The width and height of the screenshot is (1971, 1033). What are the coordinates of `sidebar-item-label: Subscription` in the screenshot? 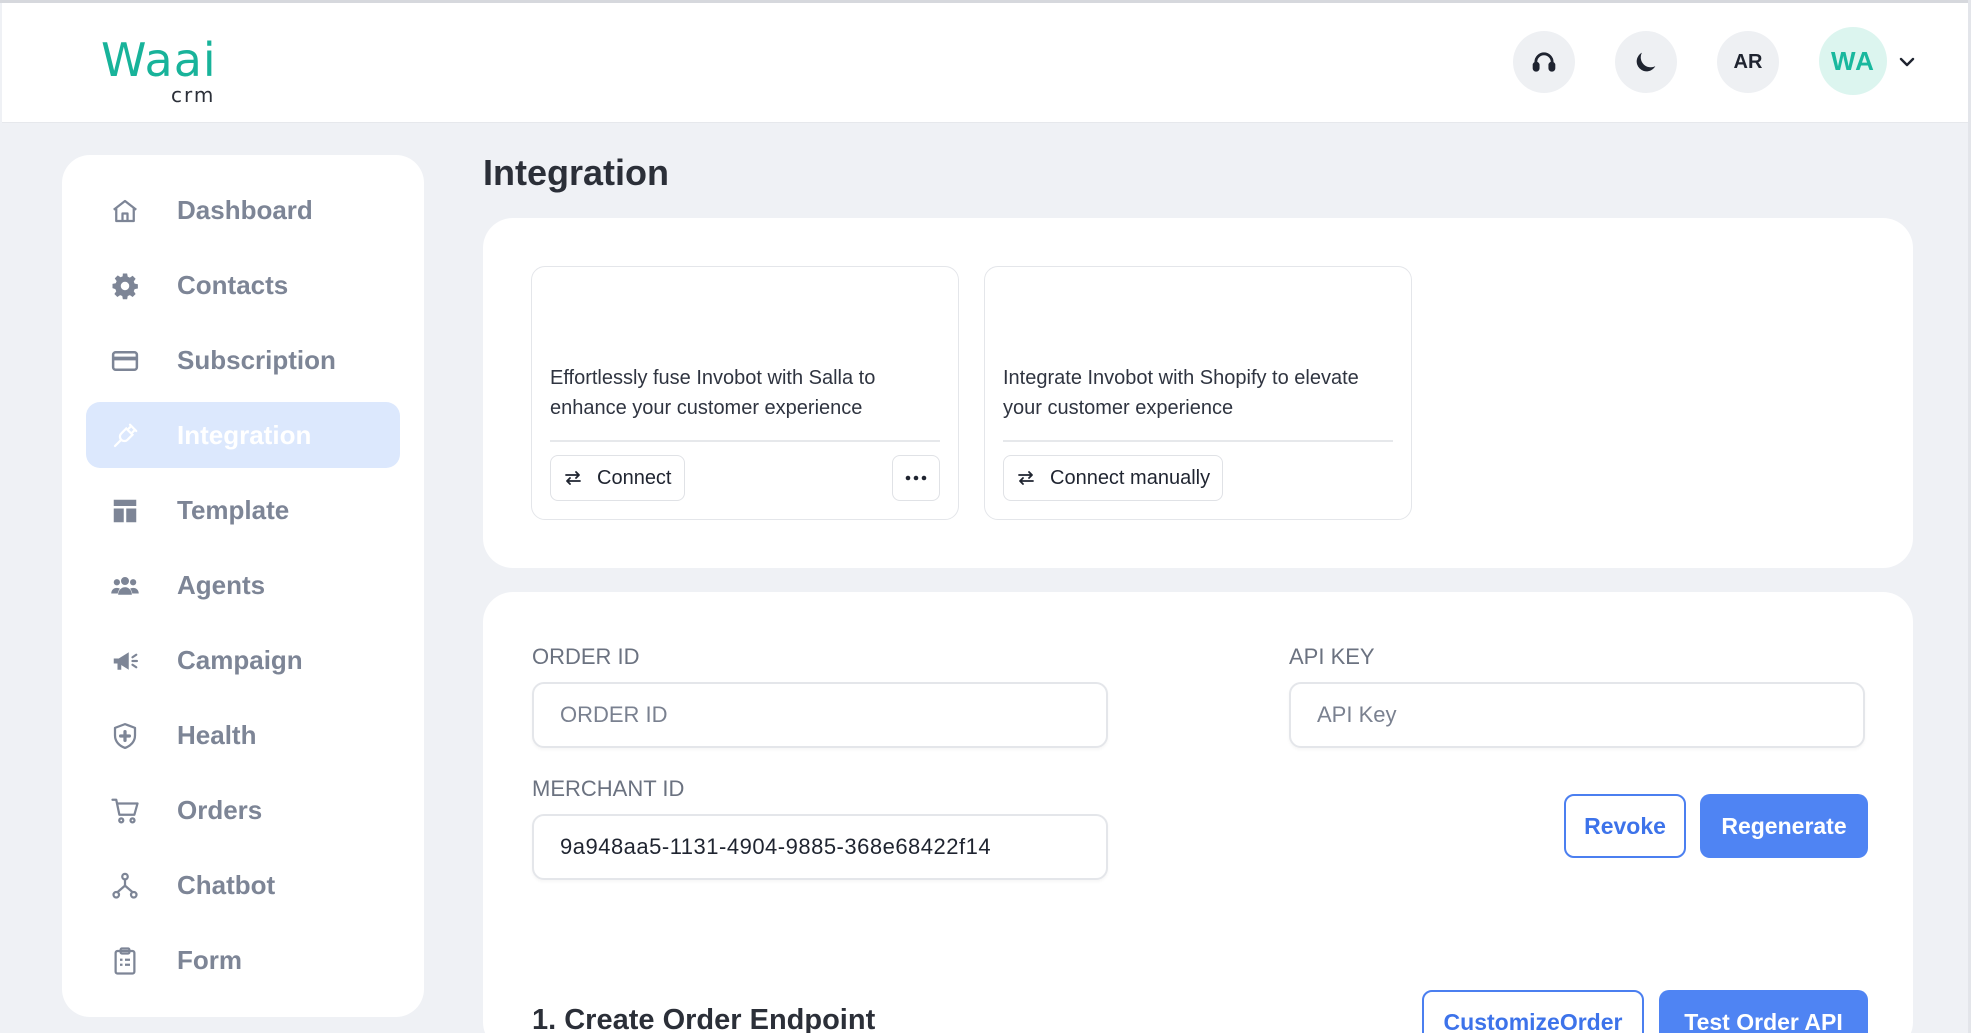 It's located at (256, 359).